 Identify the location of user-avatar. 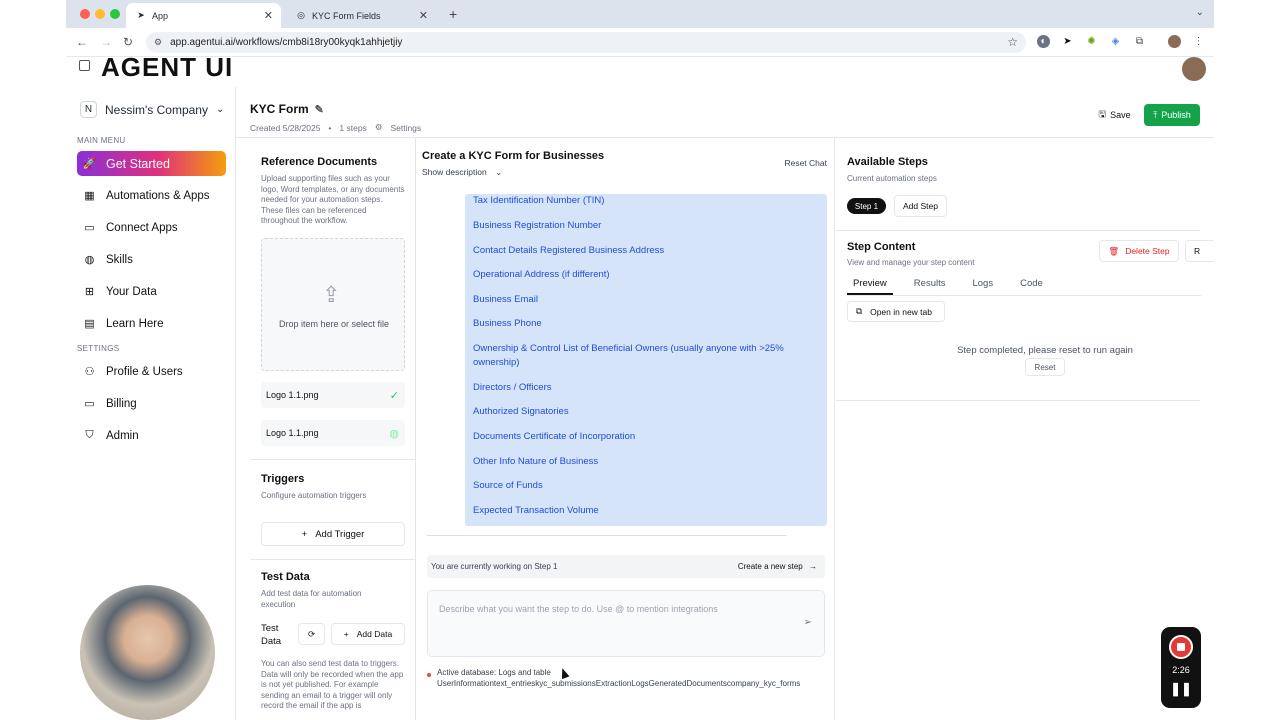
(1194, 69).